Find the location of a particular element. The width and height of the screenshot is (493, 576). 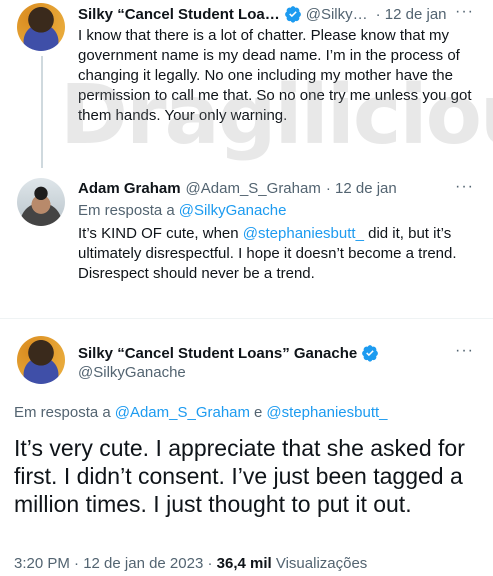

mention-link: @stephaniesbutt_ is located at coordinates (303, 233).